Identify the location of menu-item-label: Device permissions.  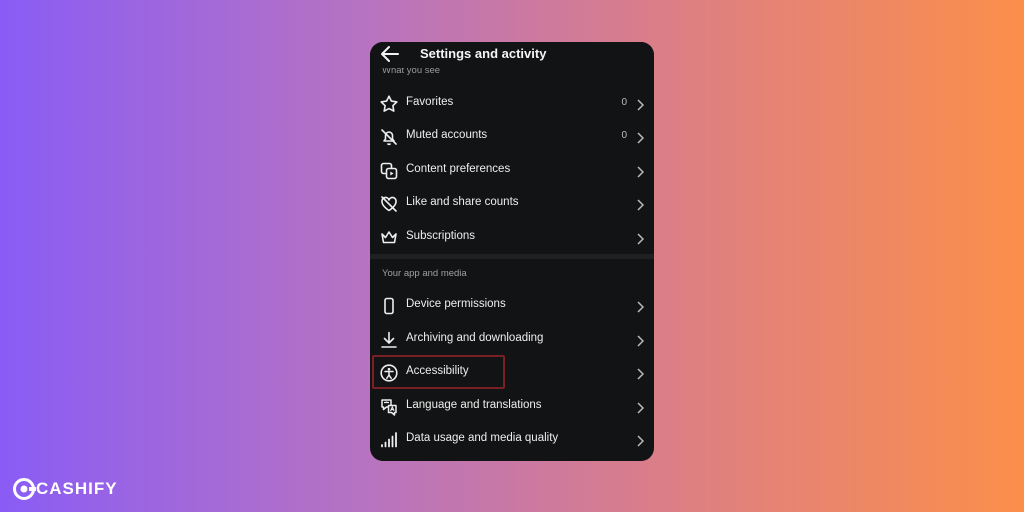
(456, 304).